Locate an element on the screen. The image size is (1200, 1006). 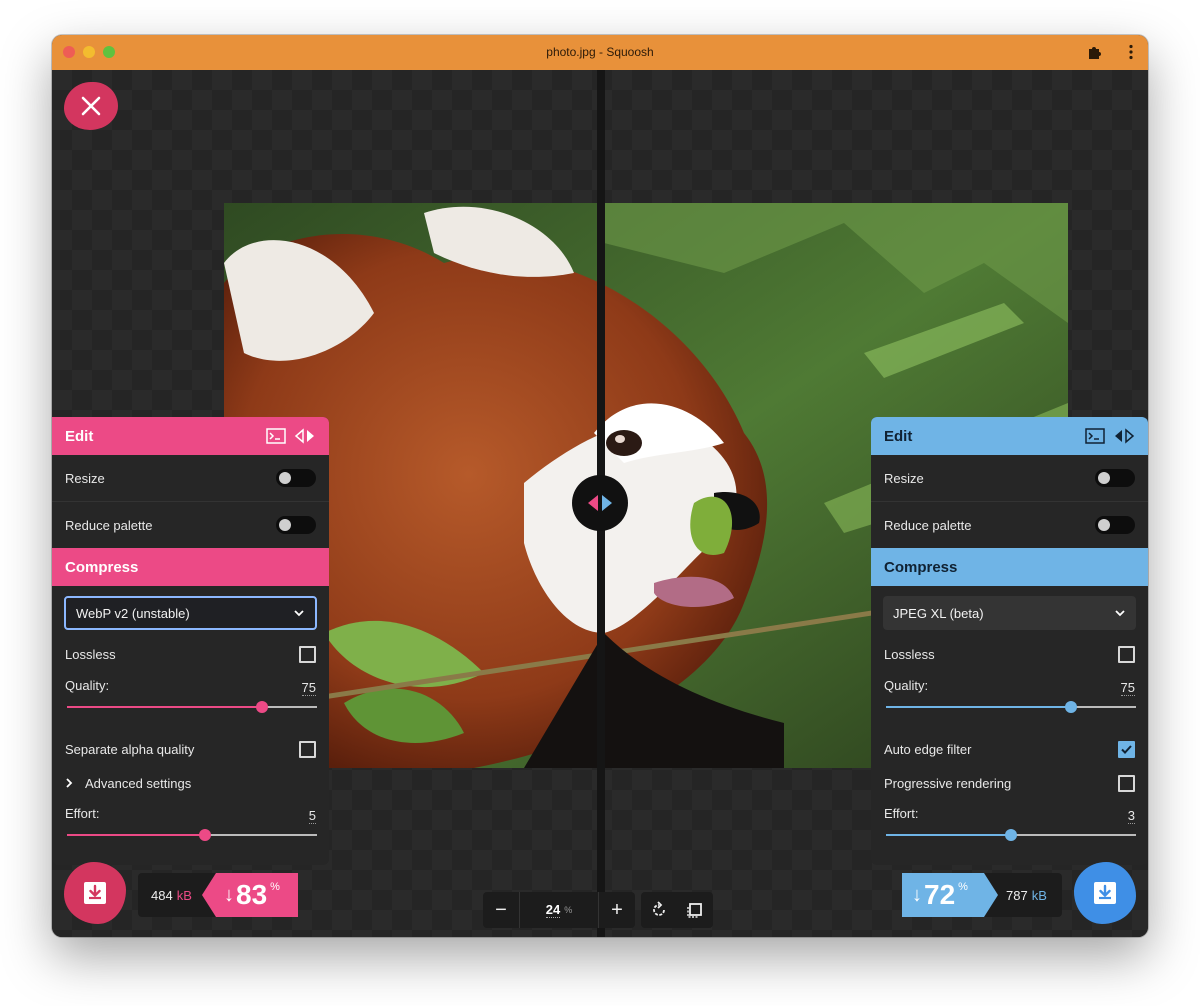
effort-slider-block: Effort: 3 is located at coordinates (1009, 830).